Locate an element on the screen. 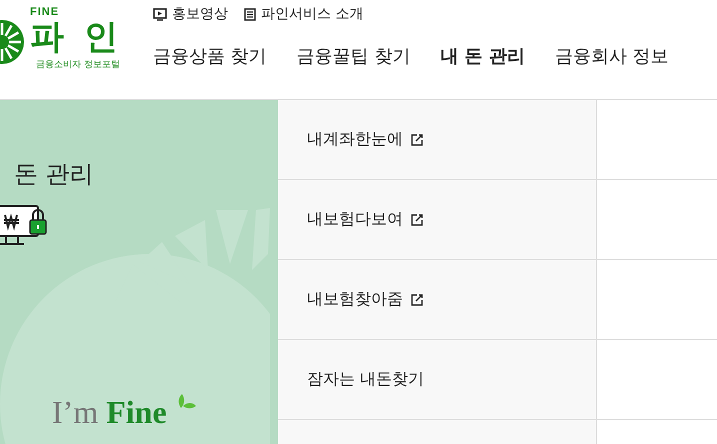 Image resolution: width=717 pixels, height=444 pixels. video-icon is located at coordinates (160, 14).